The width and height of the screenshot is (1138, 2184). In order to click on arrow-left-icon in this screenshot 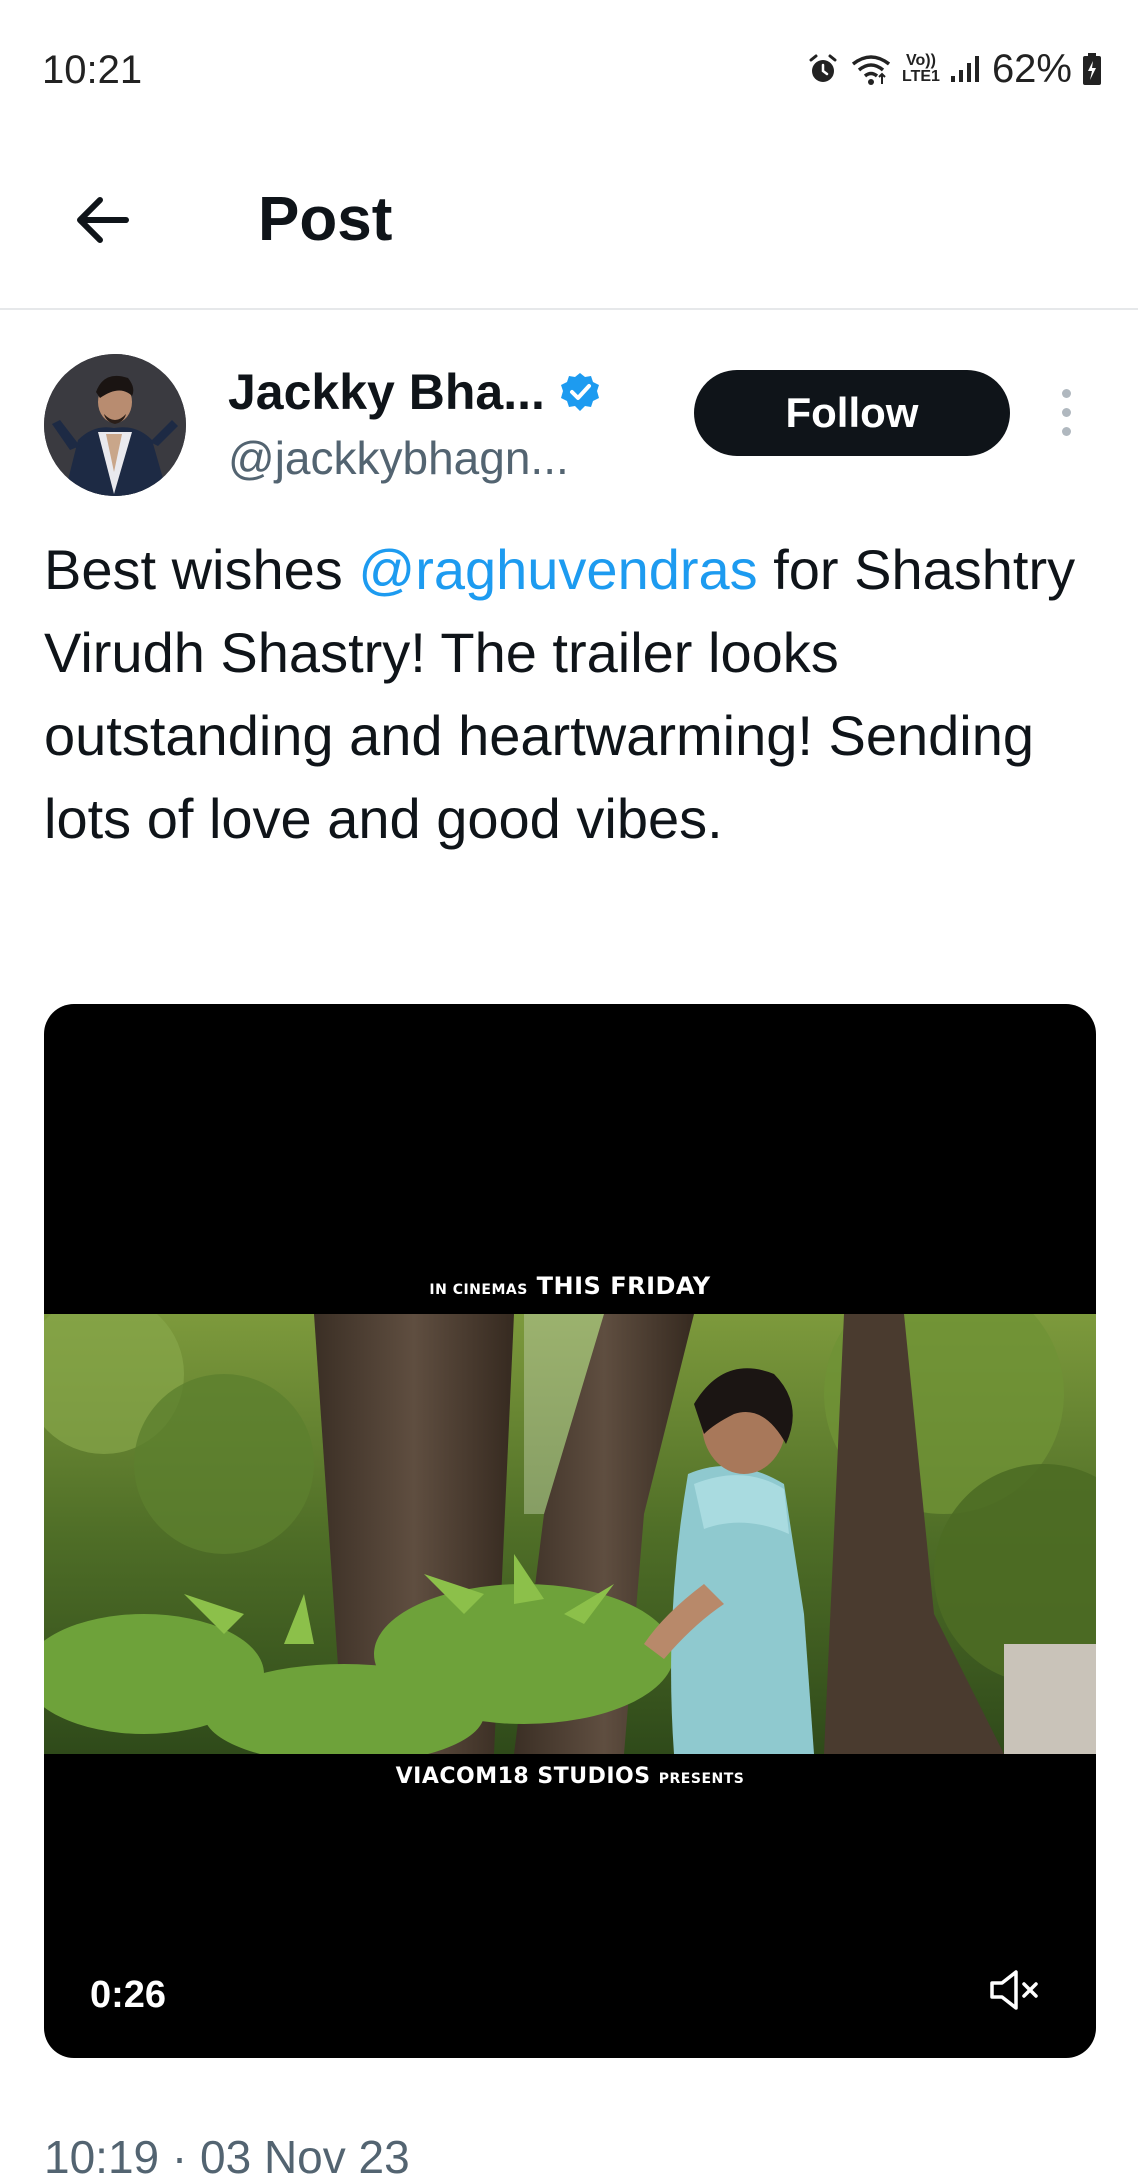, I will do `click(103, 220)`.